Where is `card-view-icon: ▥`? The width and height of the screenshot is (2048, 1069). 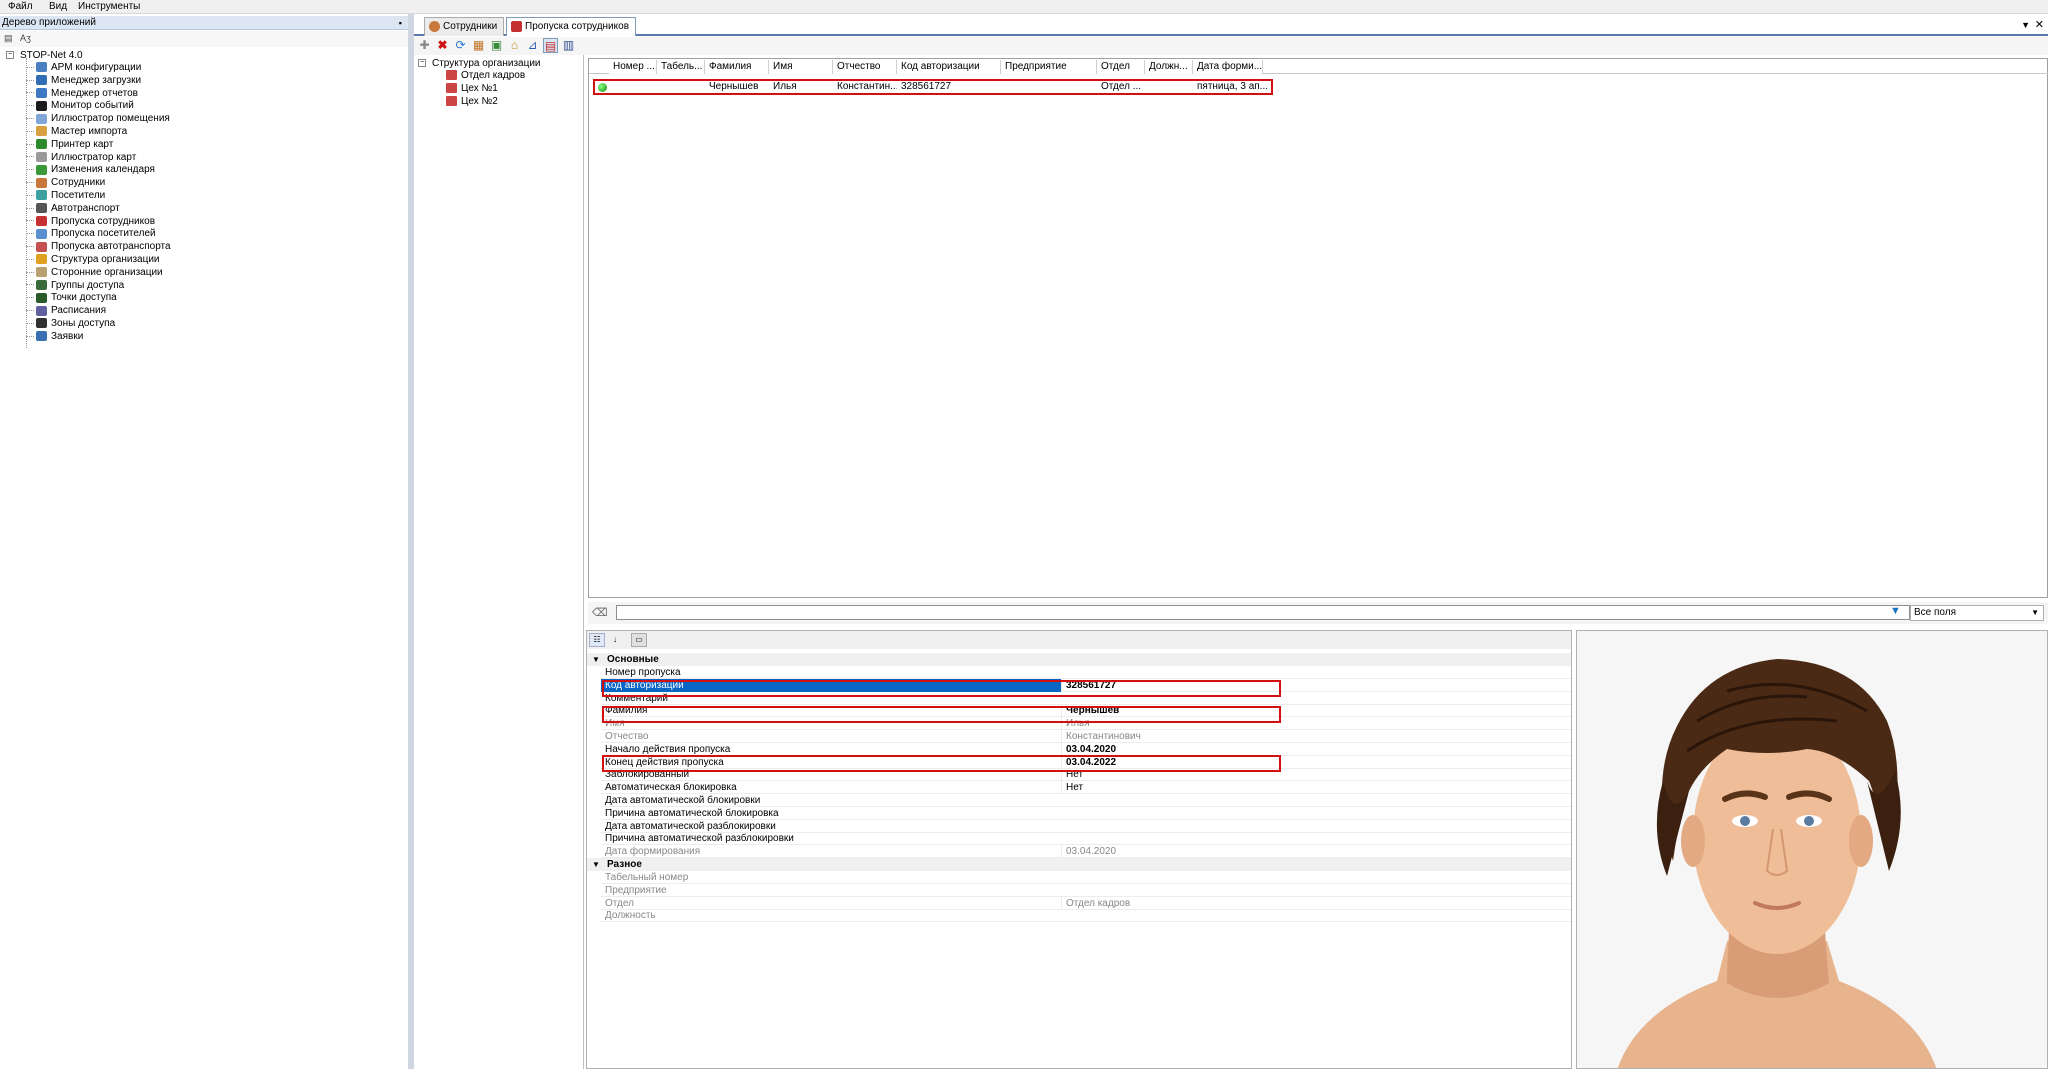
card-view-icon: ▥ is located at coordinates (568, 45).